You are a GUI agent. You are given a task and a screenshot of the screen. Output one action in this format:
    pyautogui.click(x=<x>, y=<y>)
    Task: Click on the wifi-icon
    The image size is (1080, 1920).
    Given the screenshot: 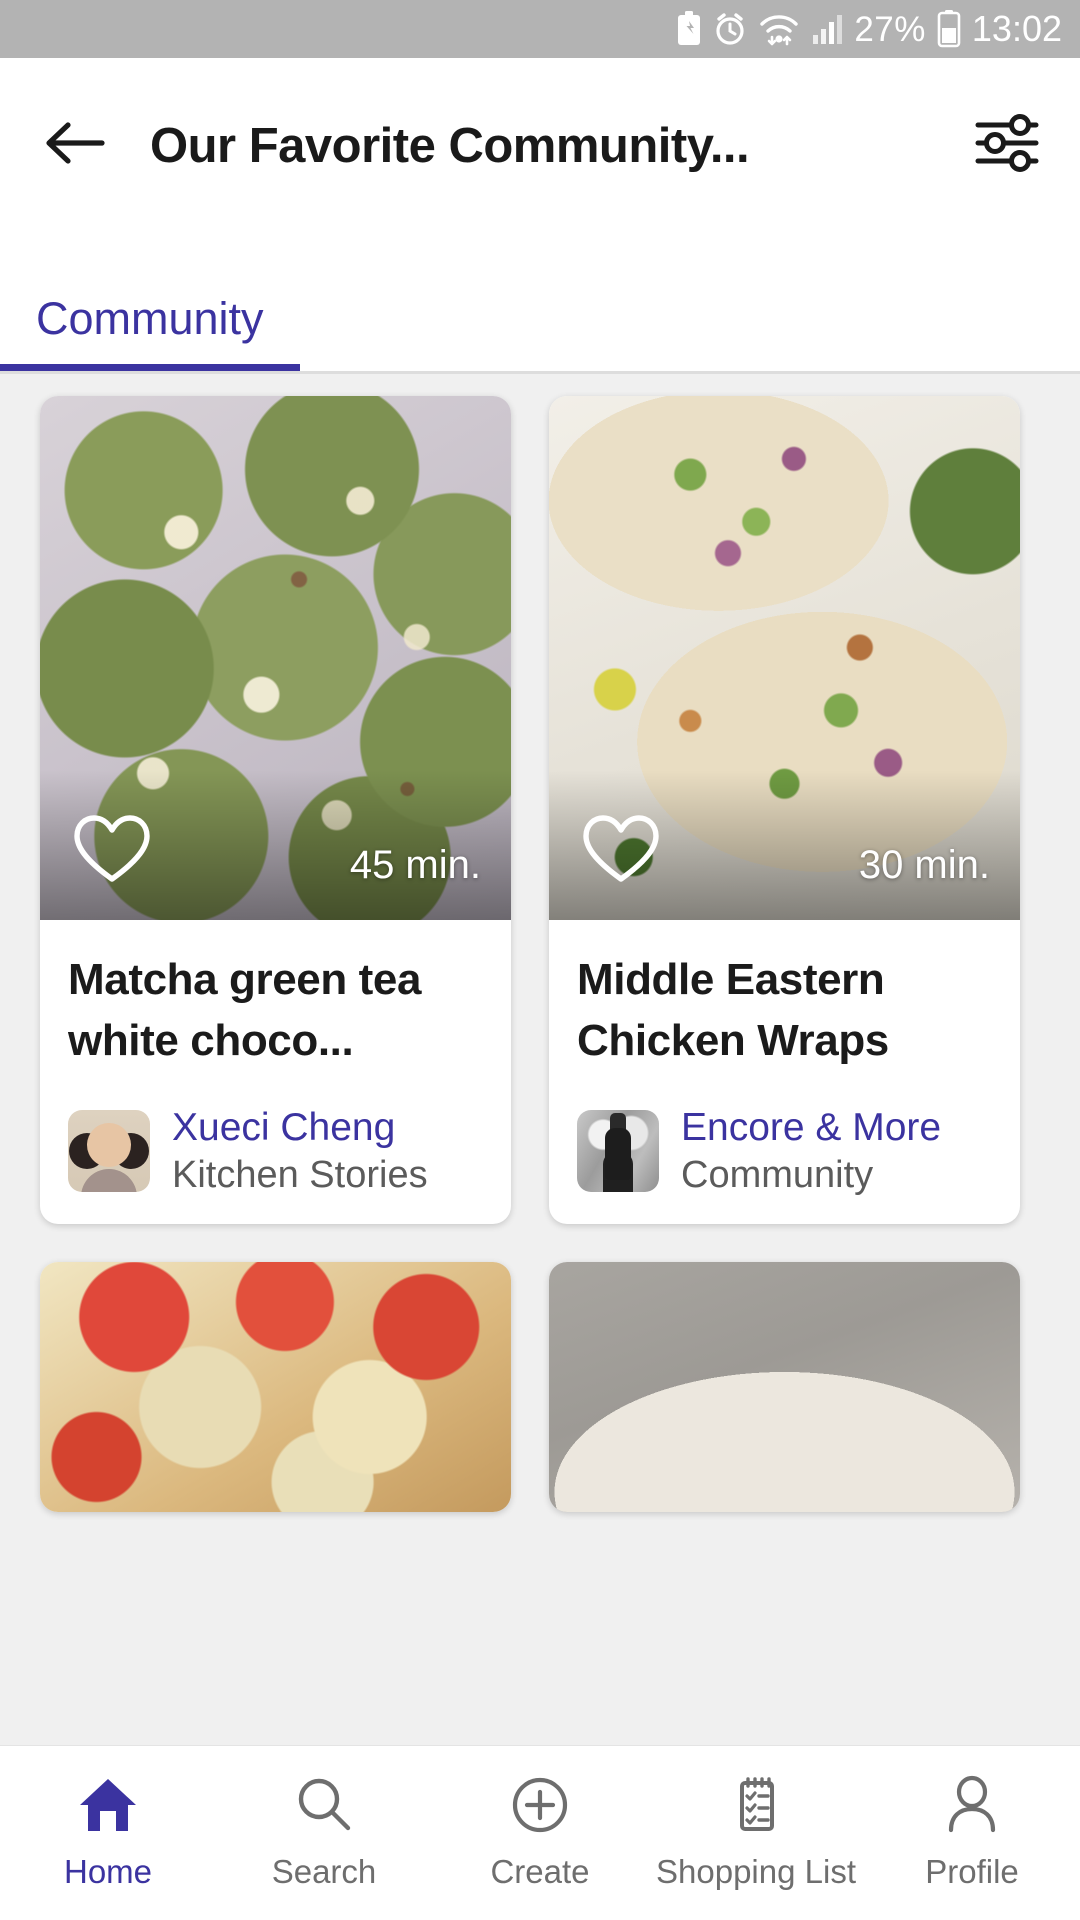 What is the action you would take?
    pyautogui.click(x=779, y=29)
    